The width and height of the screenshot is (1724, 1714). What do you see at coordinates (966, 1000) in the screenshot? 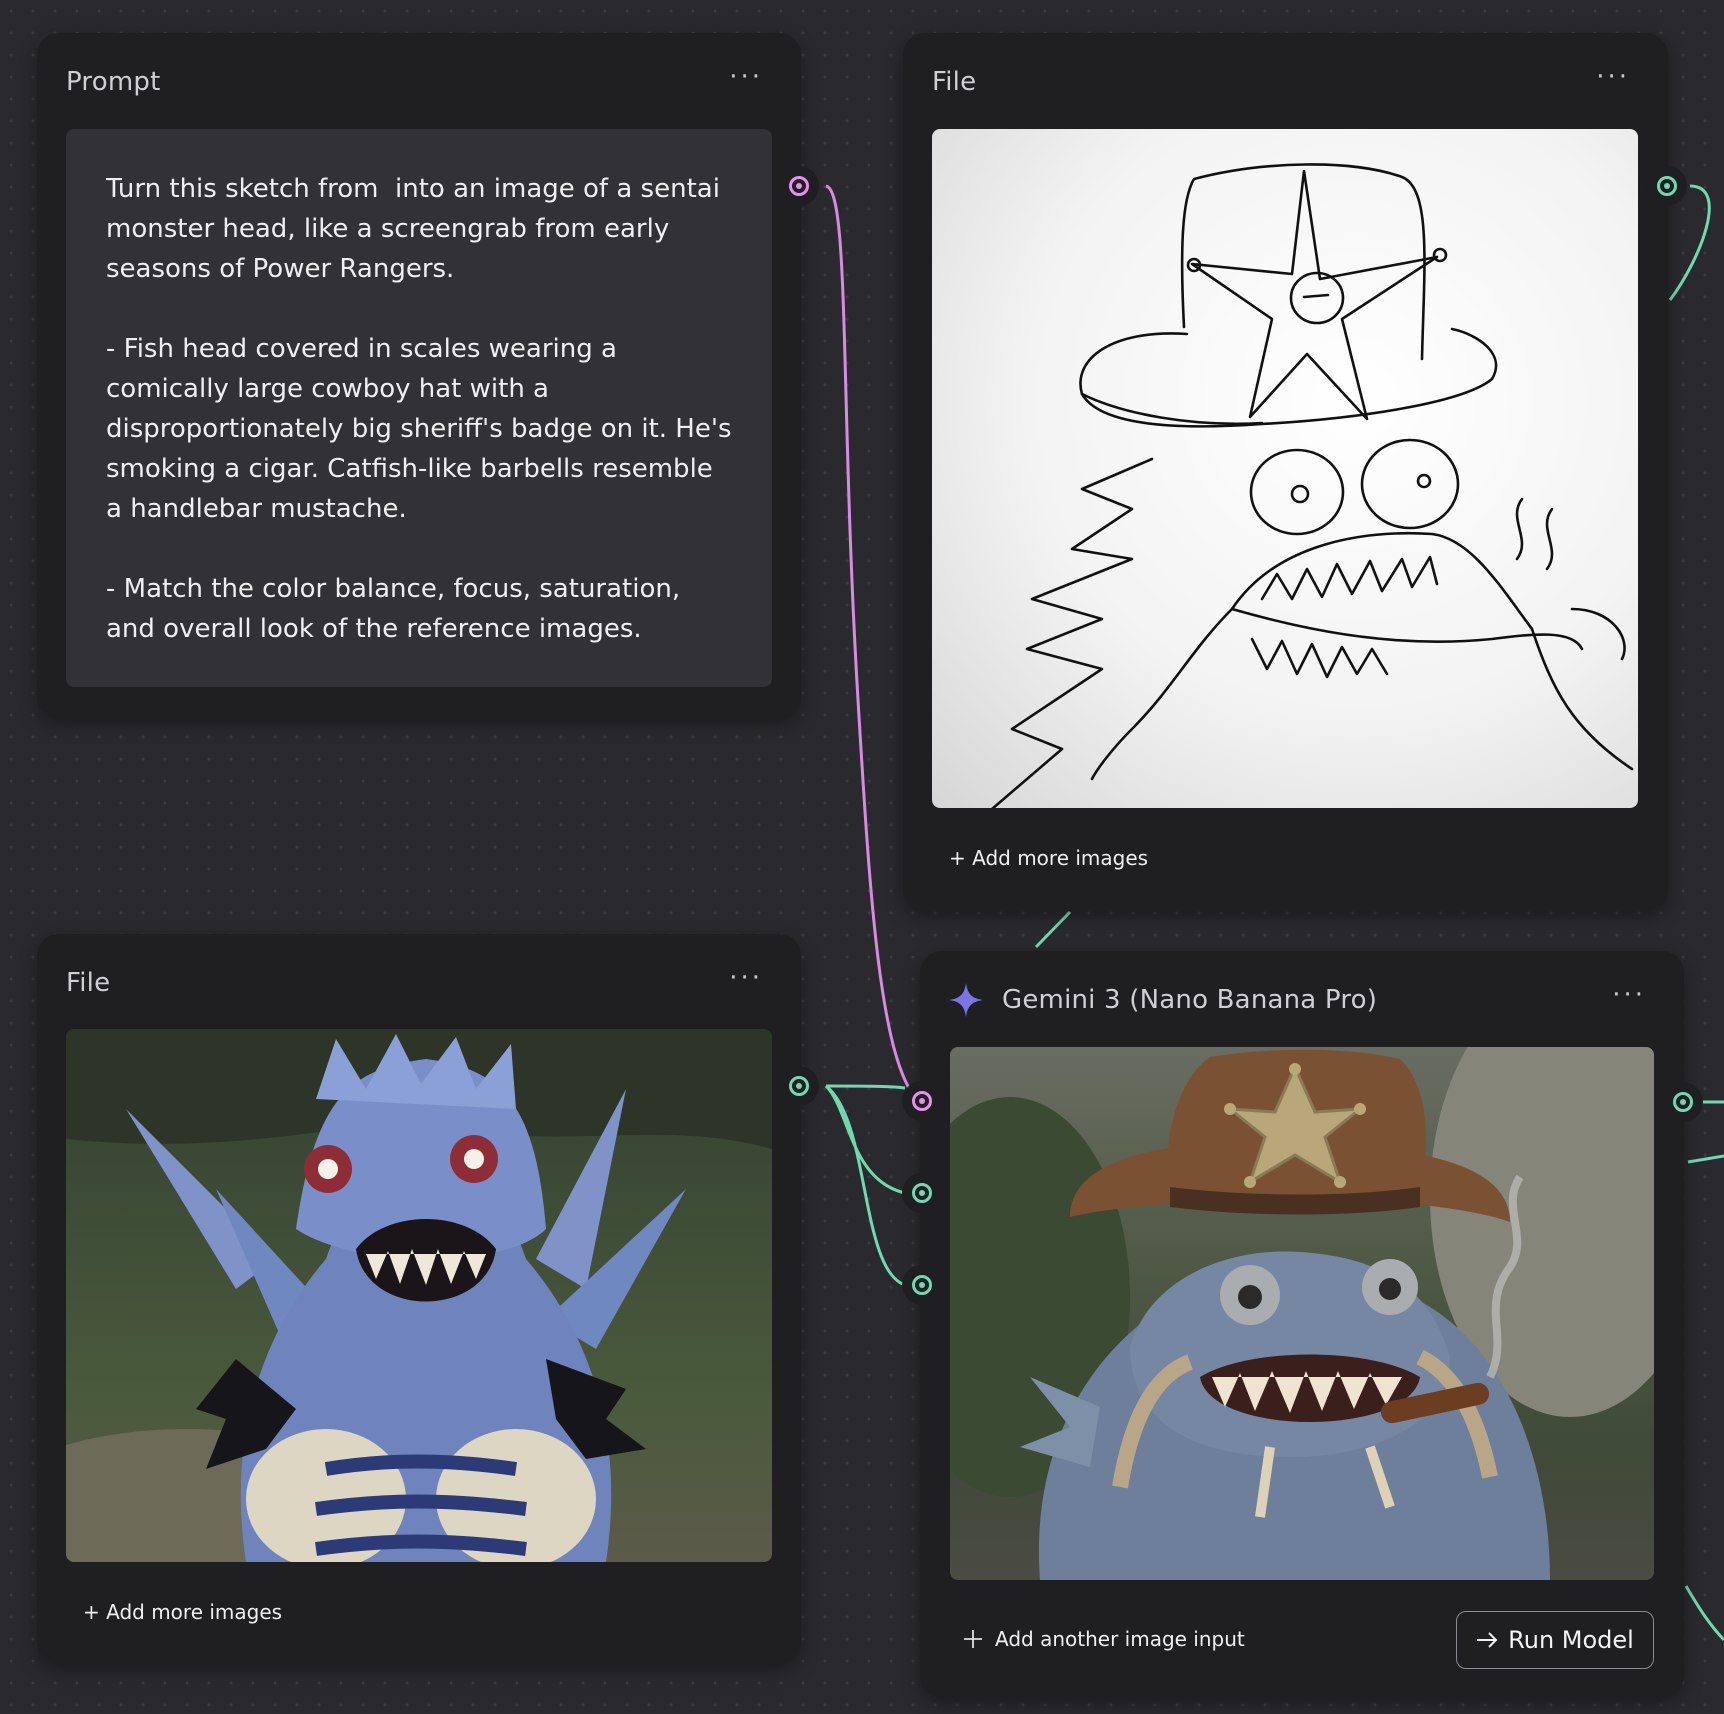
I see `sparkle-icon` at bounding box center [966, 1000].